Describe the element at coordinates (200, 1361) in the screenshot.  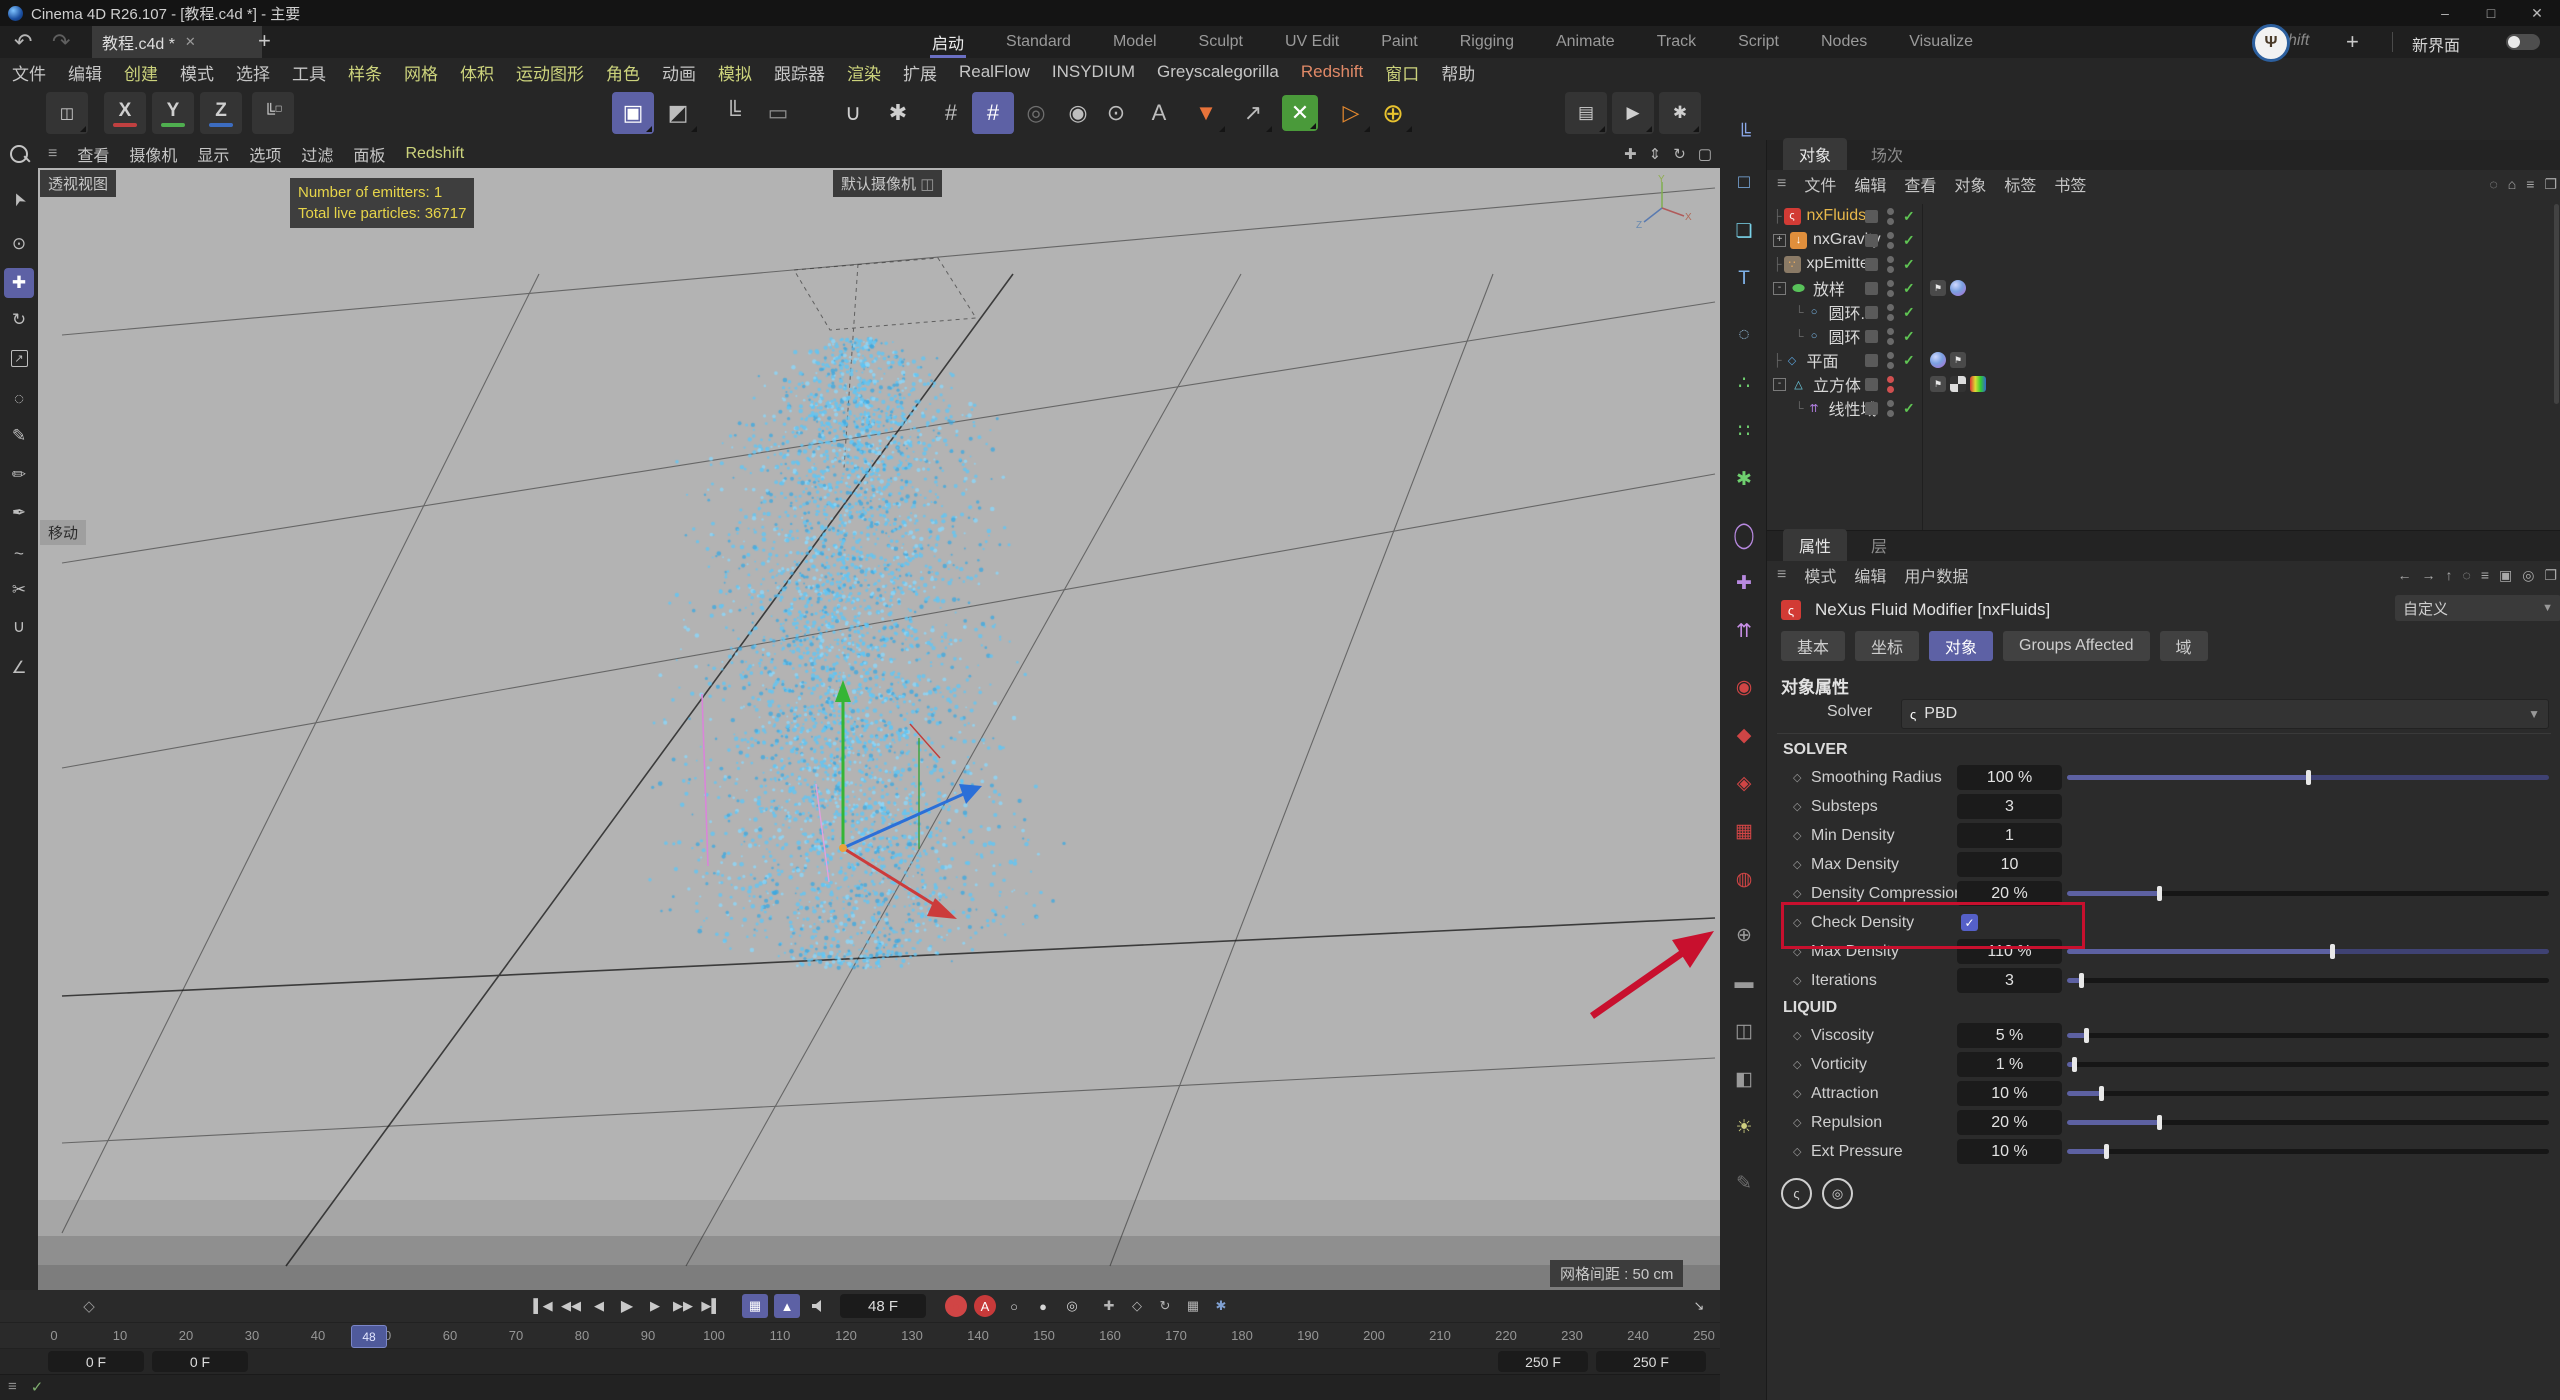
I see `range-start-field-1: 0 F` at that location.